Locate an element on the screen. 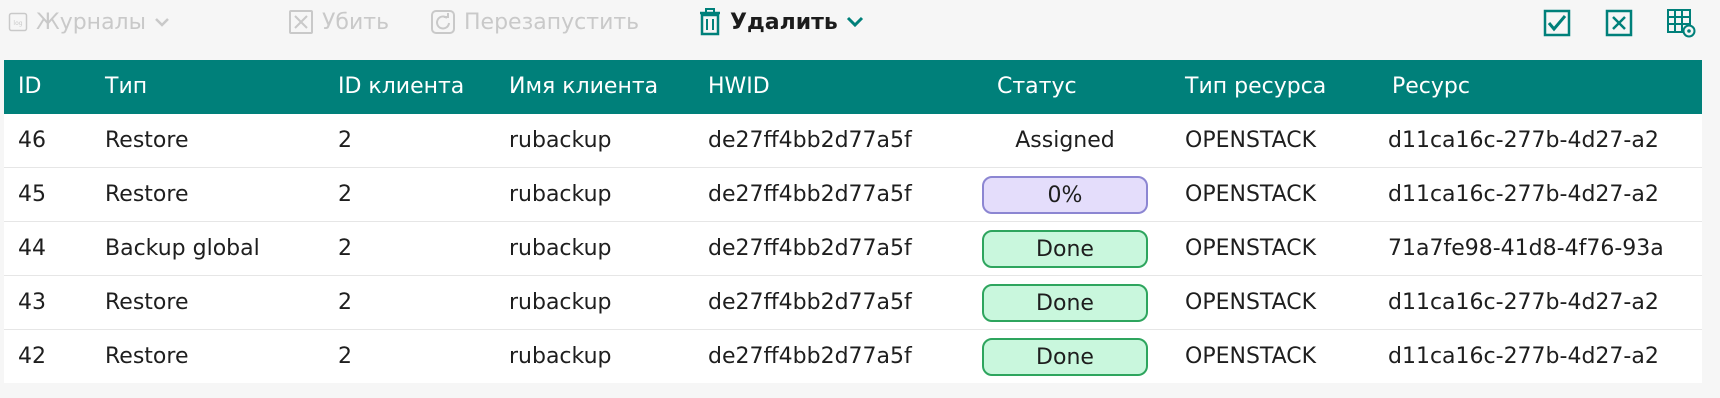 This screenshot has width=1720, height=398. trash-icon is located at coordinates (710, 22).